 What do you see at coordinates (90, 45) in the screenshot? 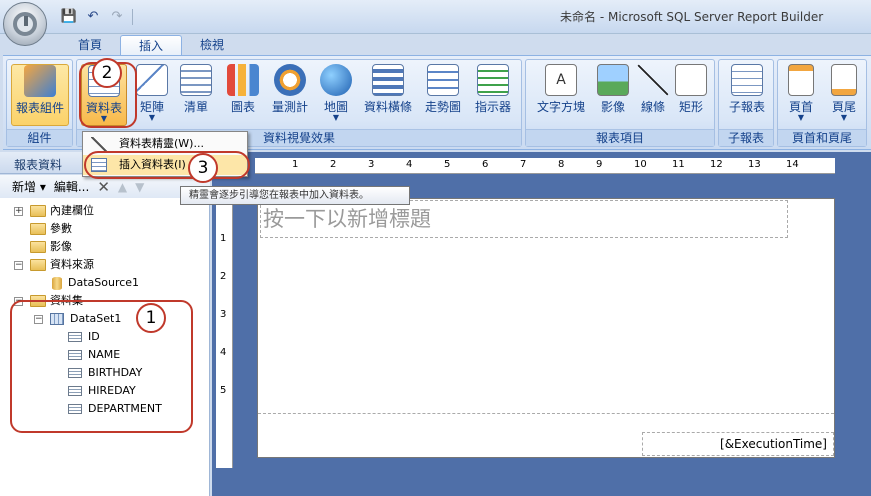
I see `tab-home: 首頁` at bounding box center [90, 45].